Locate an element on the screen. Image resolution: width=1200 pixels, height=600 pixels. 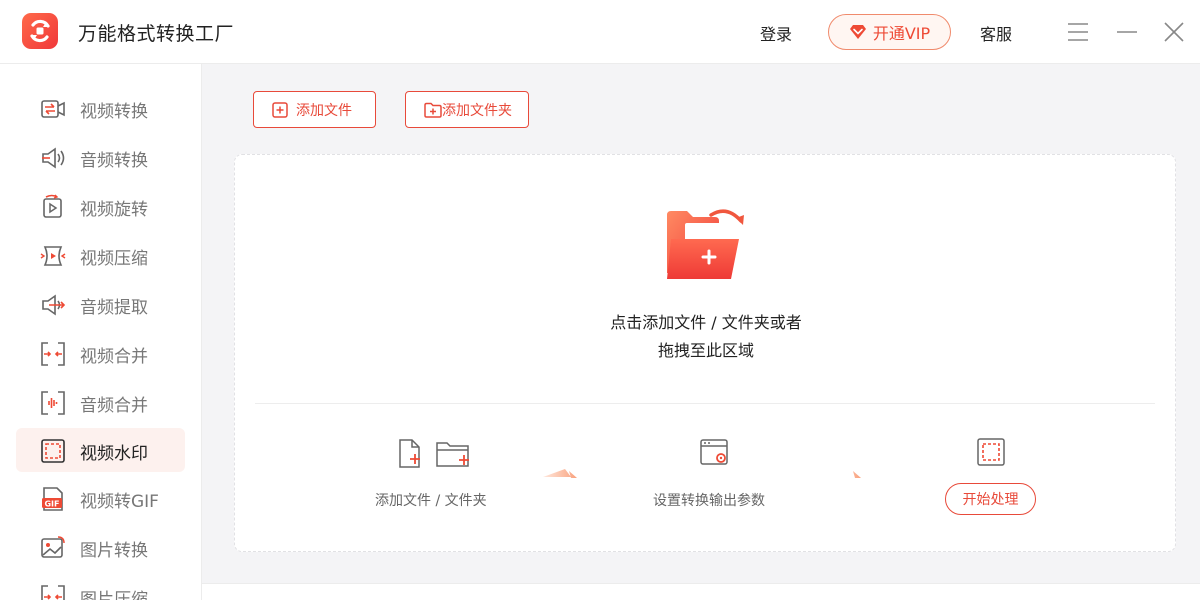
watermark-process-icon is located at coordinates (991, 452).